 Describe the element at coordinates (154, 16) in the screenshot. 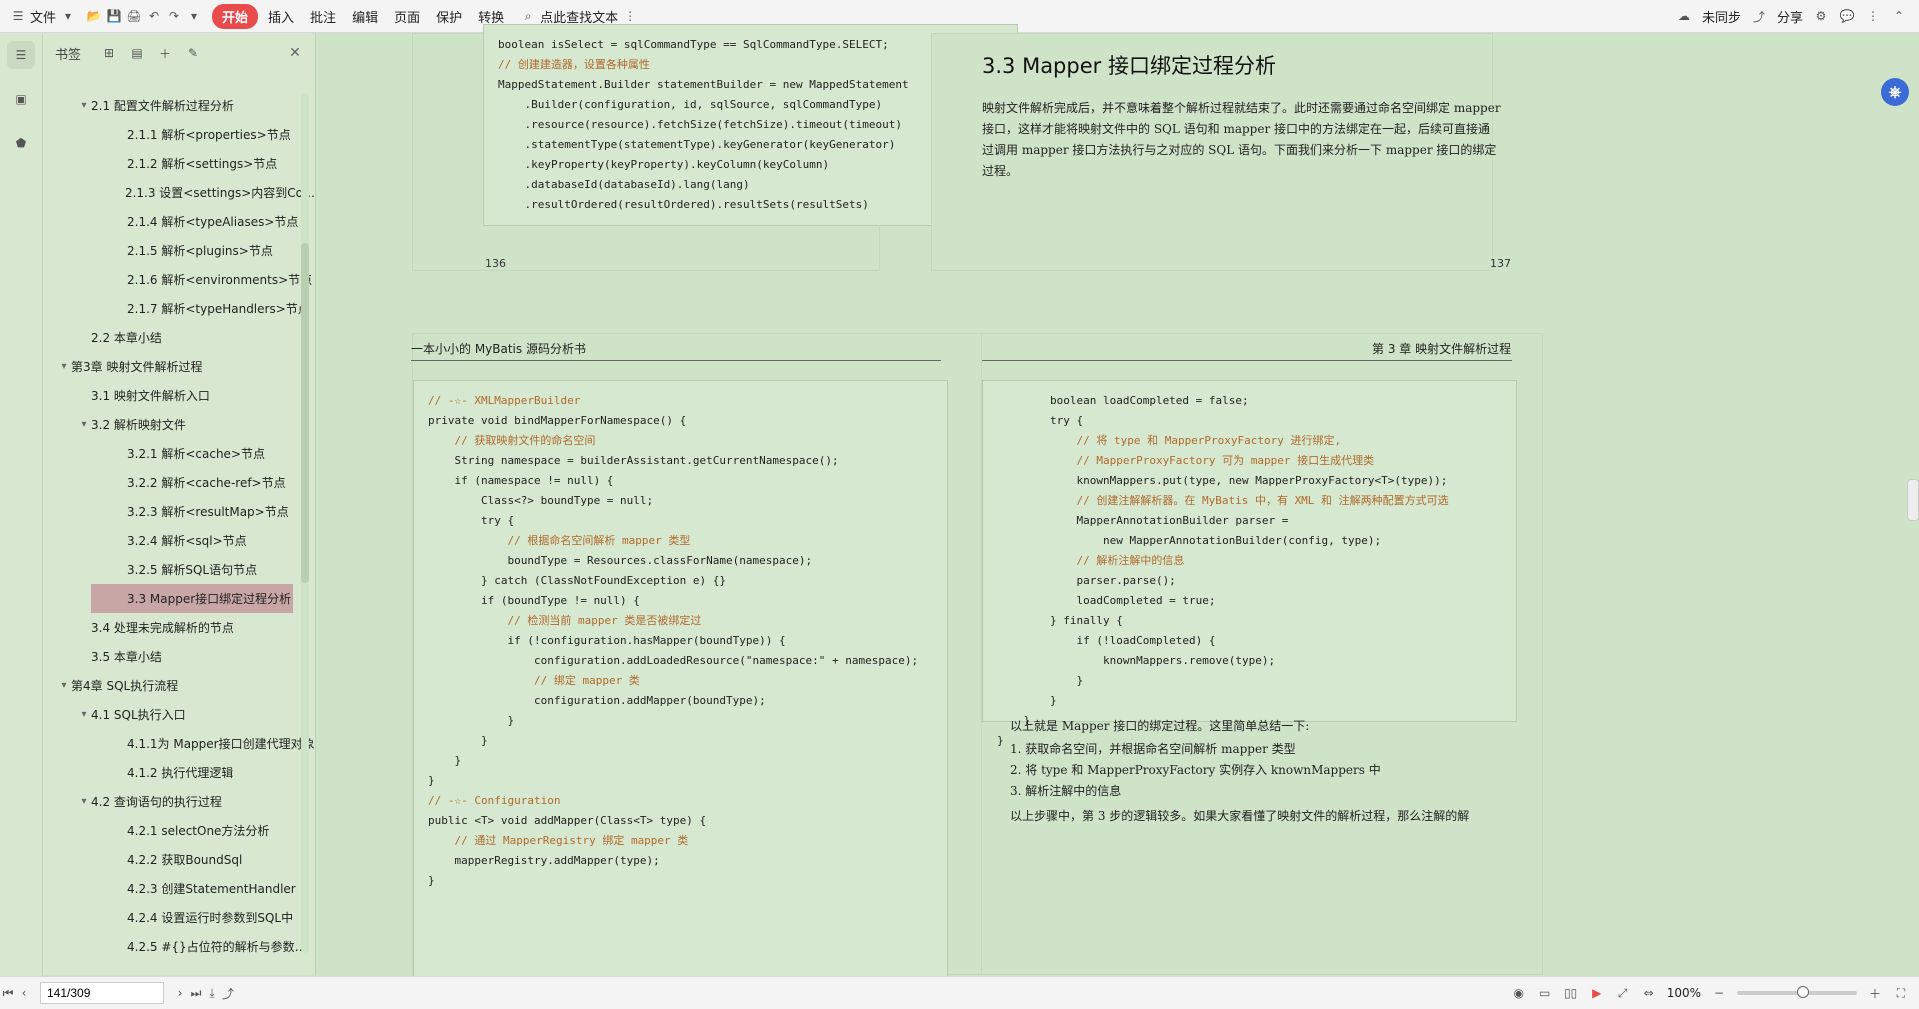

I see `undo-icon: ↶` at that location.